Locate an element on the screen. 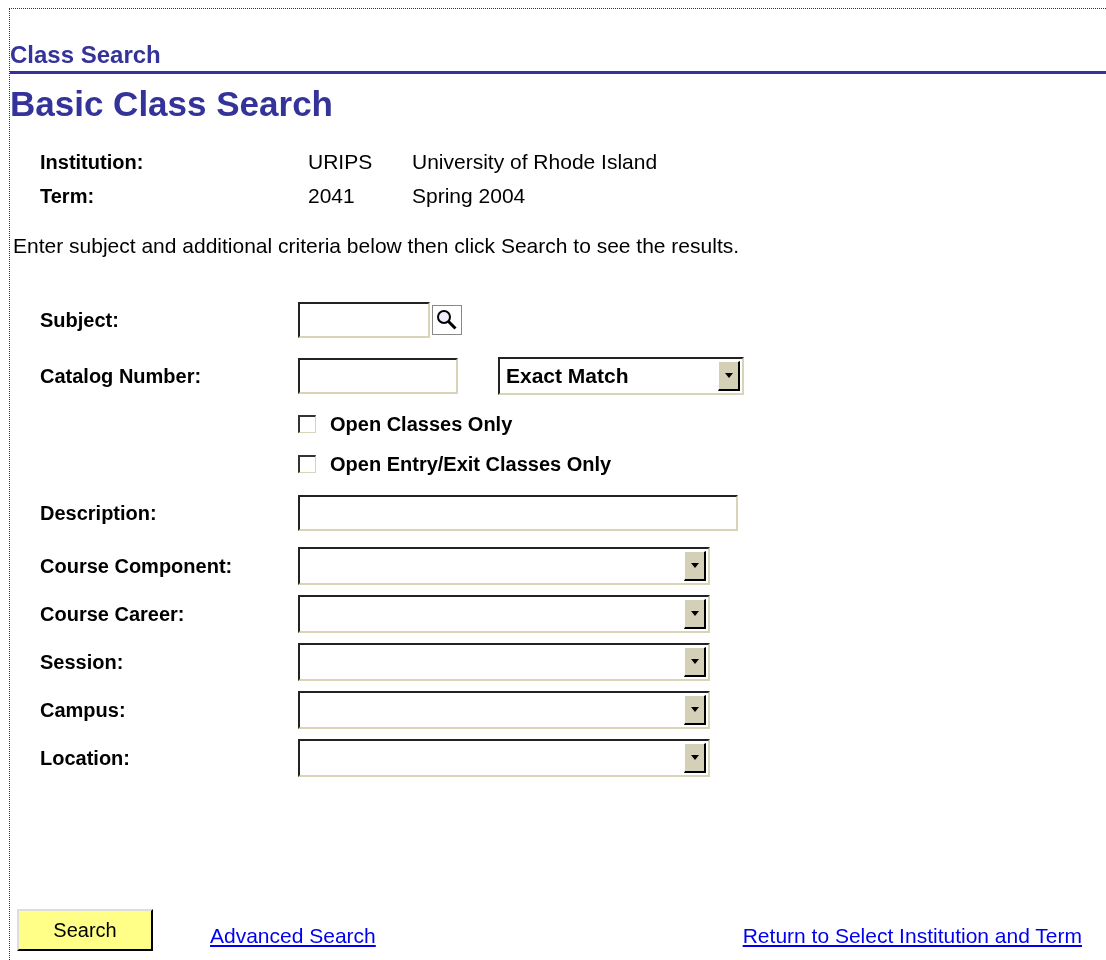  info-label: Term: is located at coordinates (68, 196).